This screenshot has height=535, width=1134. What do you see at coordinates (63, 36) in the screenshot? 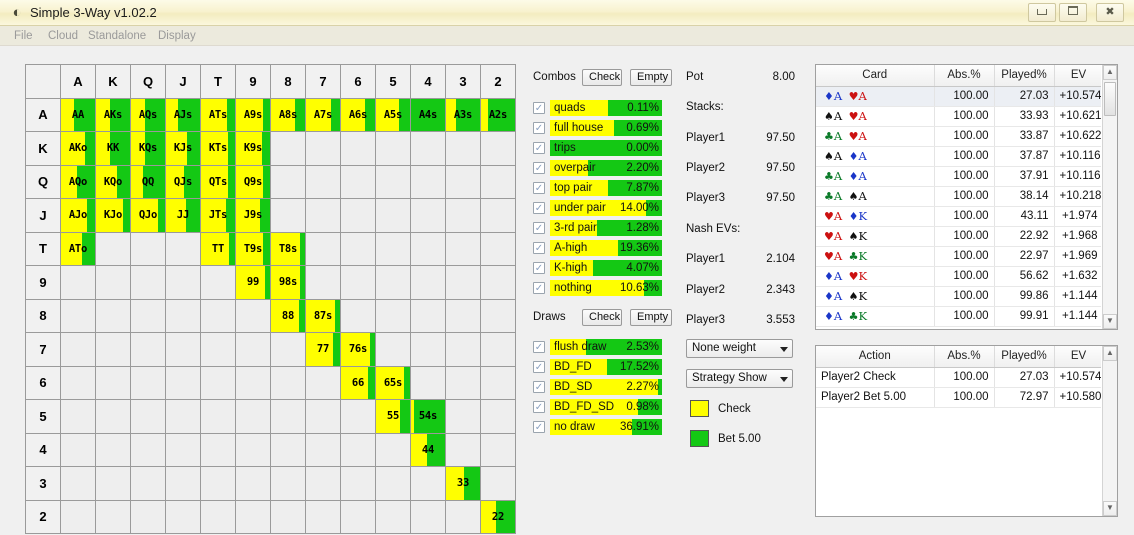
I see `menu-item-cloud: Cloud` at bounding box center [63, 36].